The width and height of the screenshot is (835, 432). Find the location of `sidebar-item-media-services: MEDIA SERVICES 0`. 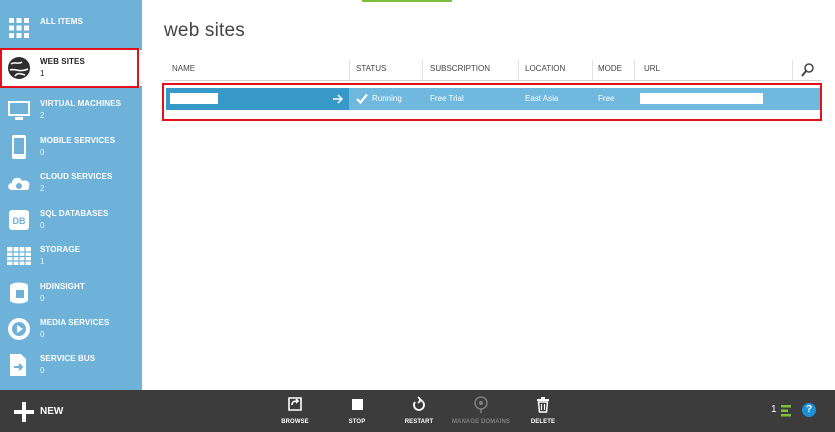

sidebar-item-media-services: MEDIA SERVICES 0 is located at coordinates (71, 329).